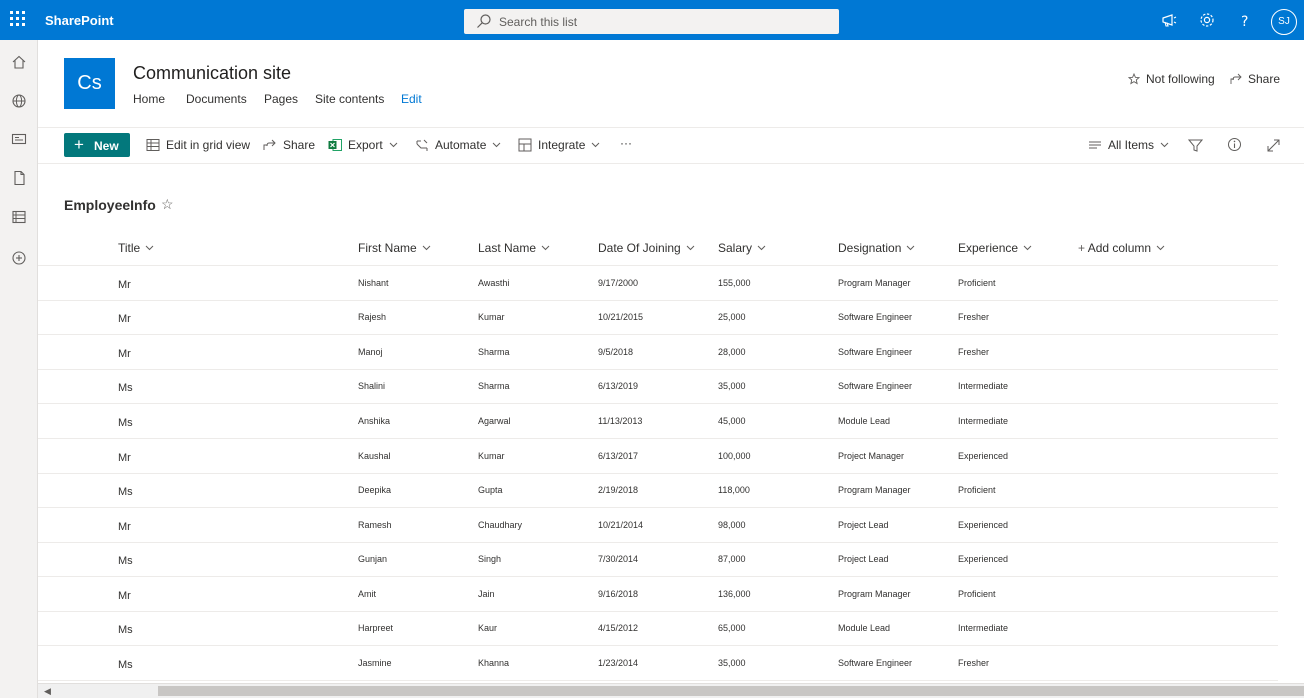 Image resolution: width=1304 pixels, height=698 pixels. I want to click on suite-bar: SharePoint Search this list ? SJ, so click(652, 20).